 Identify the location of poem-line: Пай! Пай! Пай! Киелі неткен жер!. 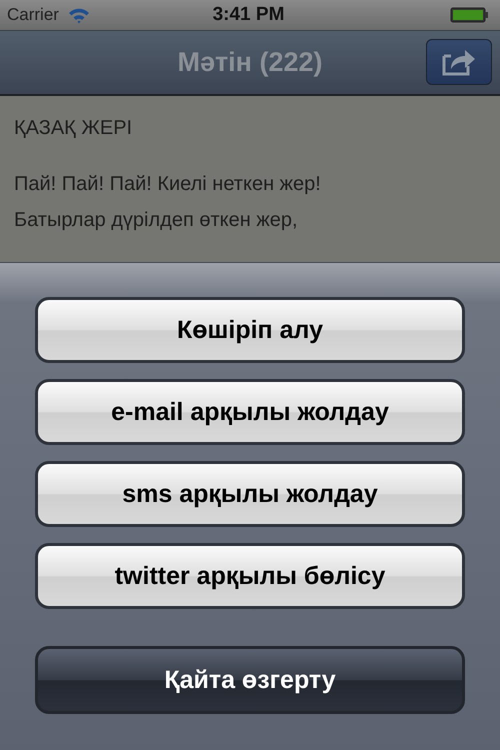
(168, 184).